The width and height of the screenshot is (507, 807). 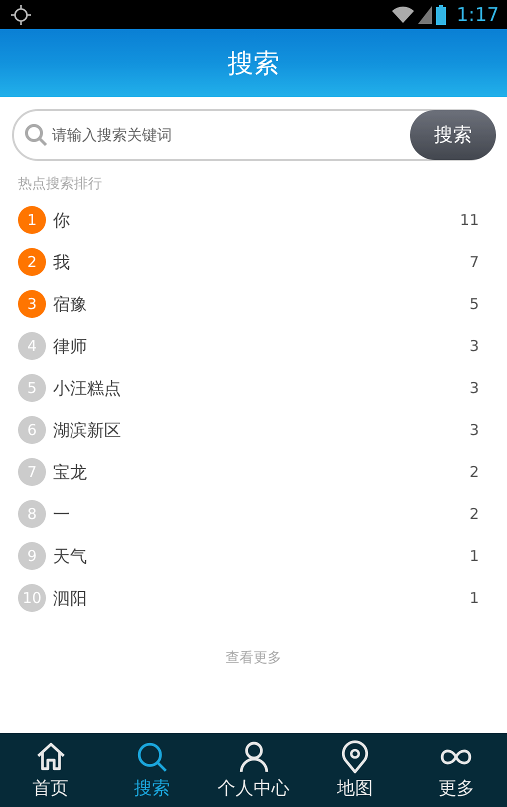 What do you see at coordinates (32, 304) in the screenshot?
I see `rank-badge: 3` at bounding box center [32, 304].